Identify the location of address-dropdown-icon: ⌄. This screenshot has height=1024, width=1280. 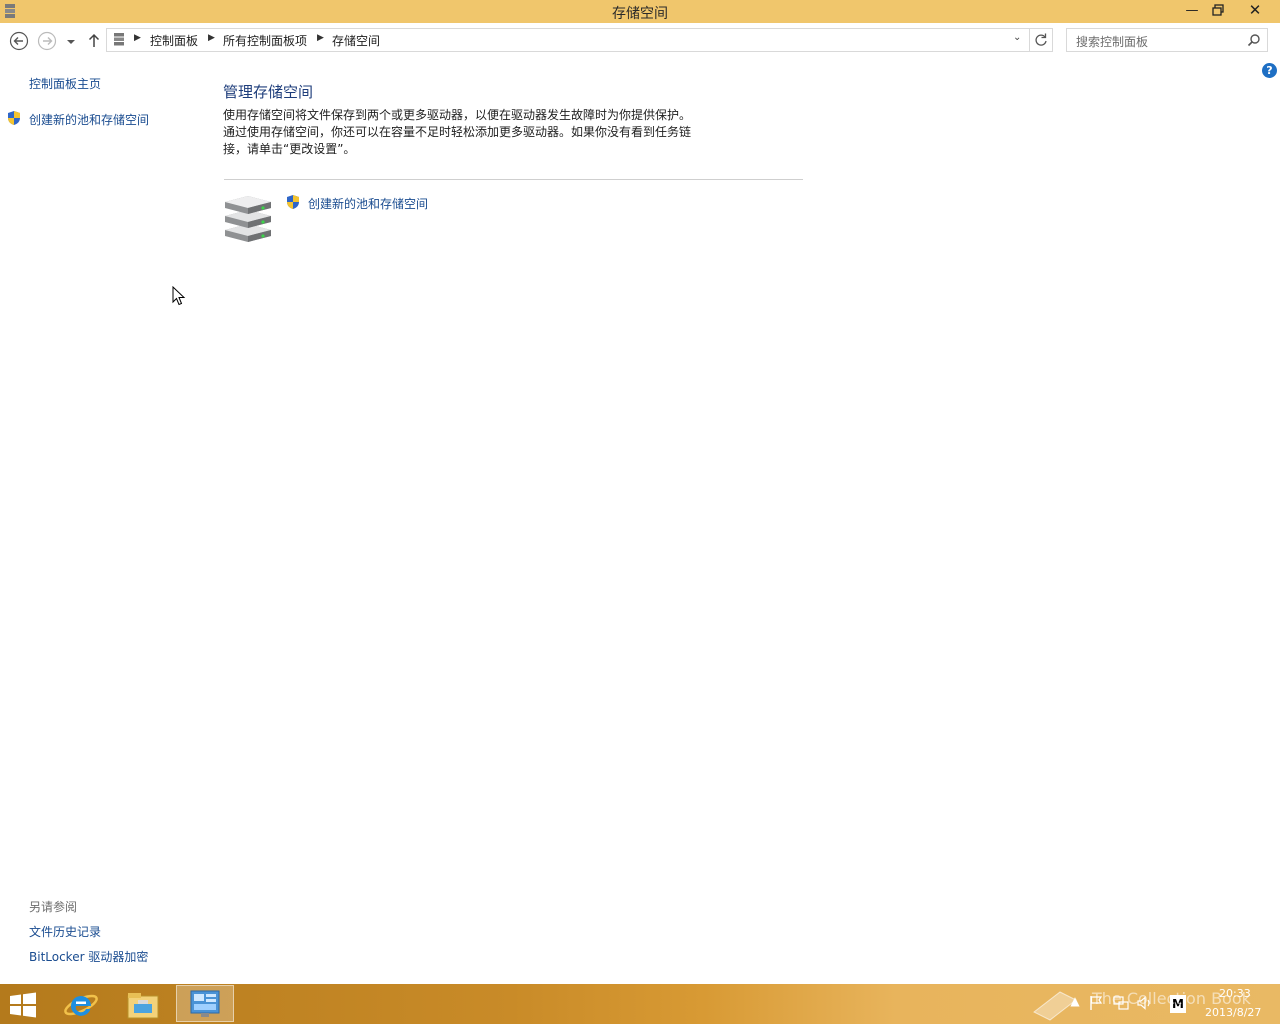
(1017, 37).